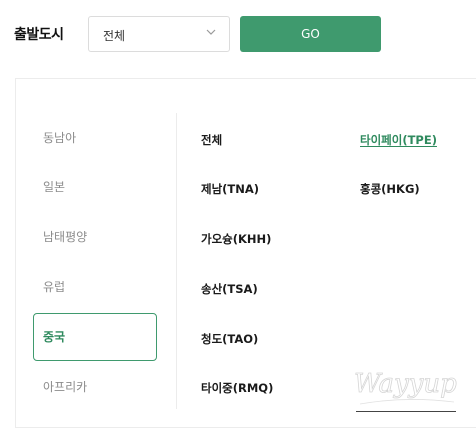 The height and width of the screenshot is (434, 476). What do you see at coordinates (398, 140) in the screenshot?
I see `city-item-selected: 타이페이(TPE)` at bounding box center [398, 140].